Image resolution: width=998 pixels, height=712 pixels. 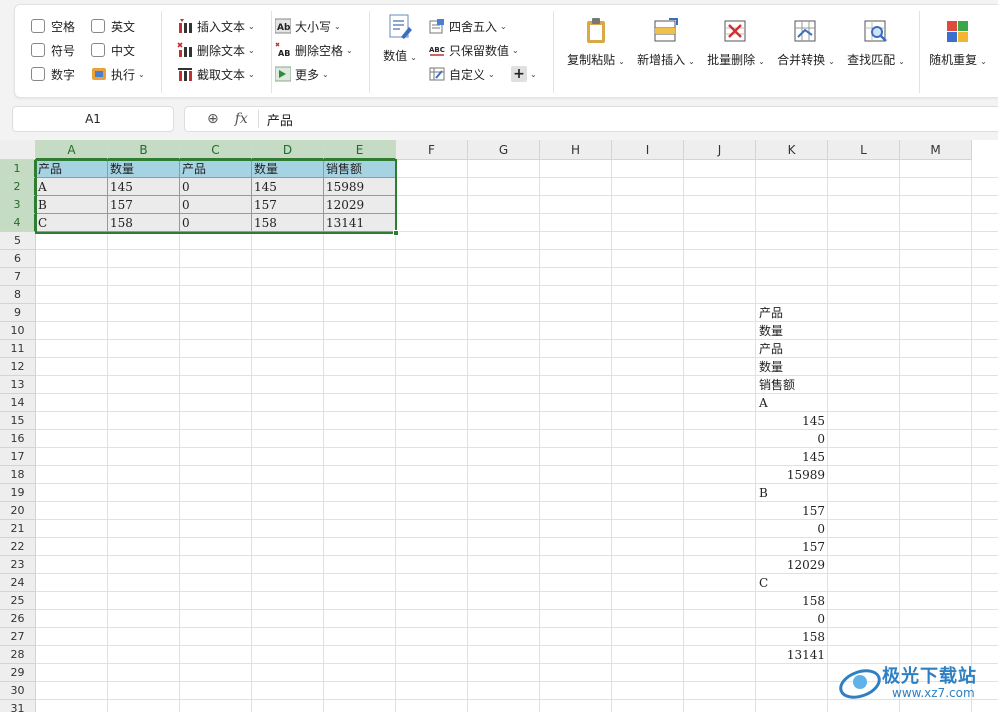 I want to click on table-cell: B, so click(x=72, y=205).